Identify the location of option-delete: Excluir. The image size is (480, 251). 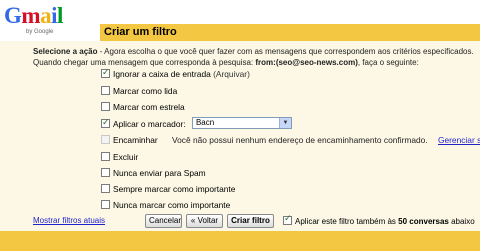
(119, 157).